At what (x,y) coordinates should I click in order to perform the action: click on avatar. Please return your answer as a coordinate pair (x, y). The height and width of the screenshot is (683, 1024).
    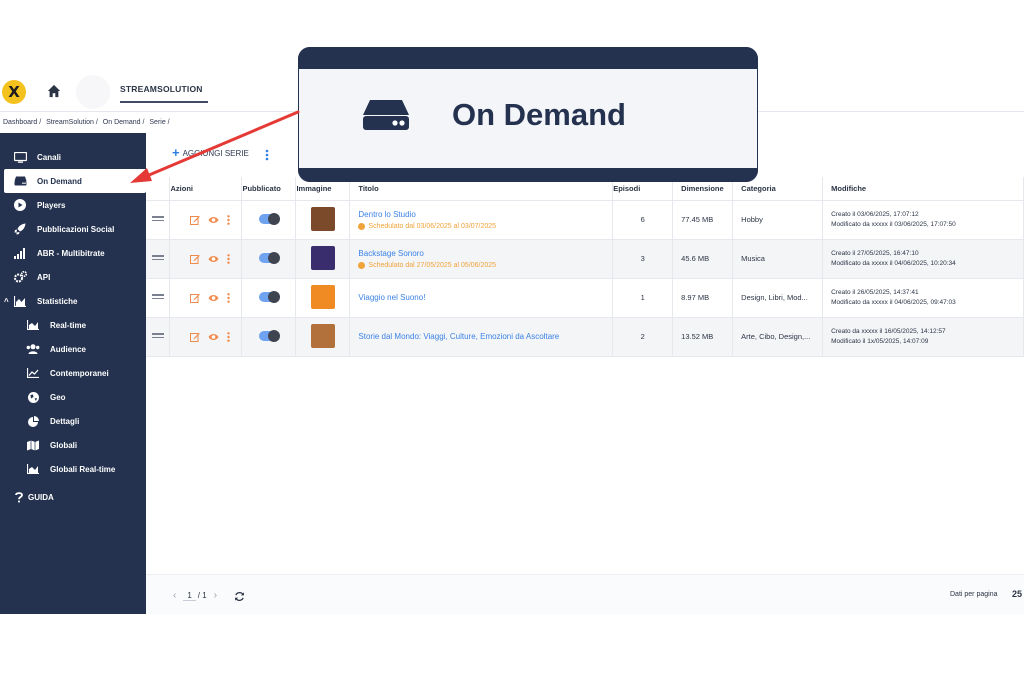
    Looking at the image, I should click on (93, 92).